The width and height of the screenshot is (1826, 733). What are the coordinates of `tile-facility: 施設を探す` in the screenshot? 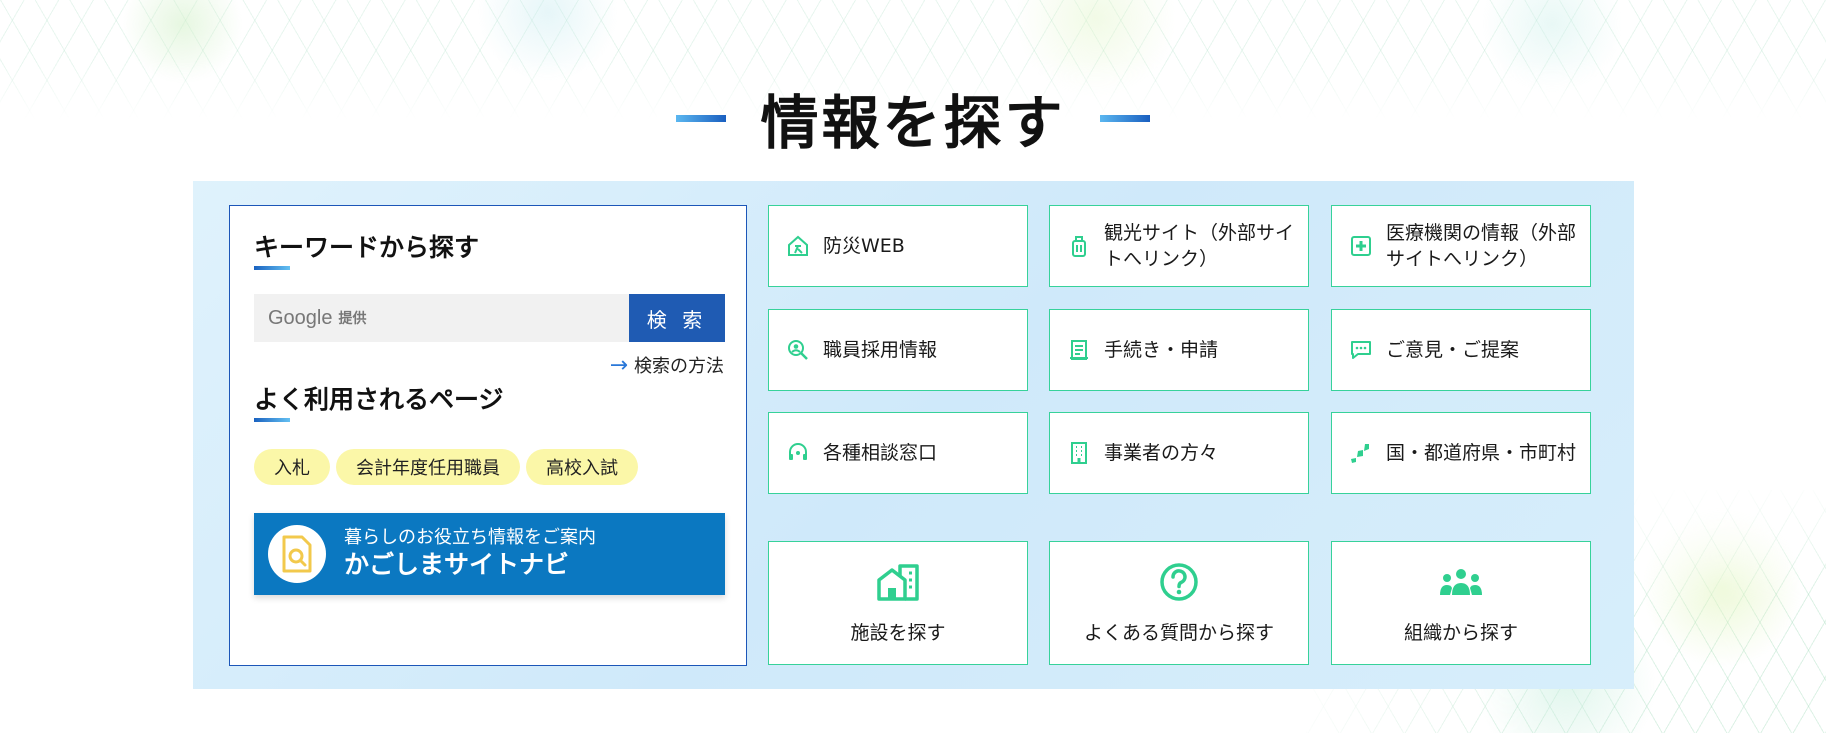 It's located at (898, 603).